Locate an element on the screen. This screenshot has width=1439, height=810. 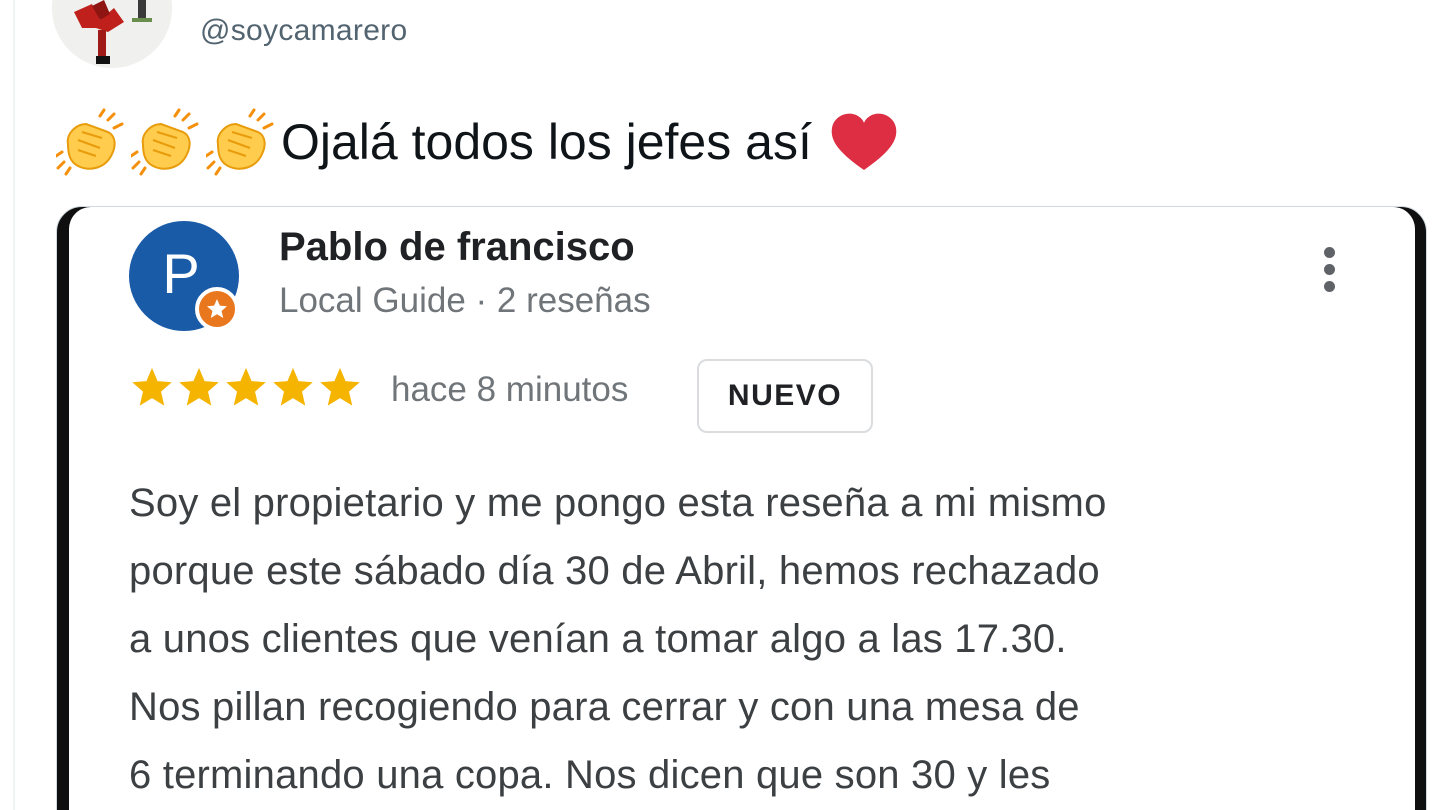
user-handle: @soycamarero is located at coordinates (303, 31).